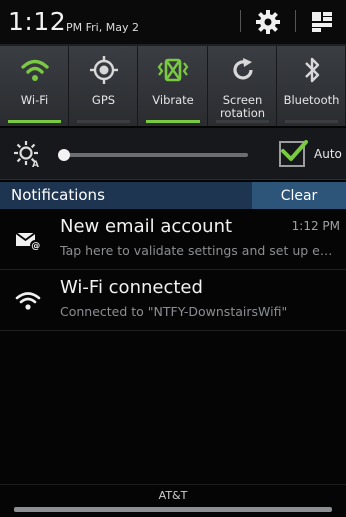 The image size is (346, 517). Describe the element at coordinates (37, 21) in the screenshot. I see `clock: 1:12` at that location.